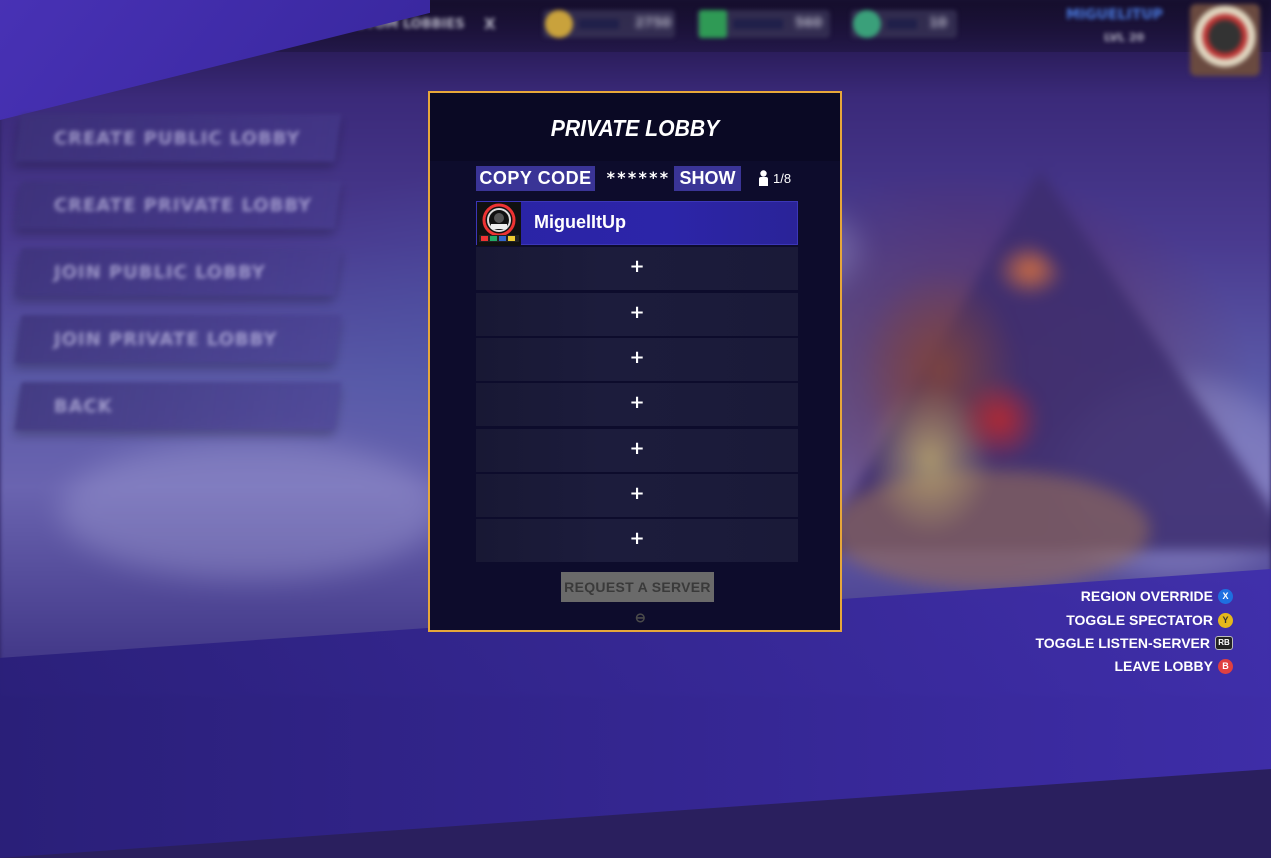  I want to click on x-button-icon: X, so click(1225, 596).